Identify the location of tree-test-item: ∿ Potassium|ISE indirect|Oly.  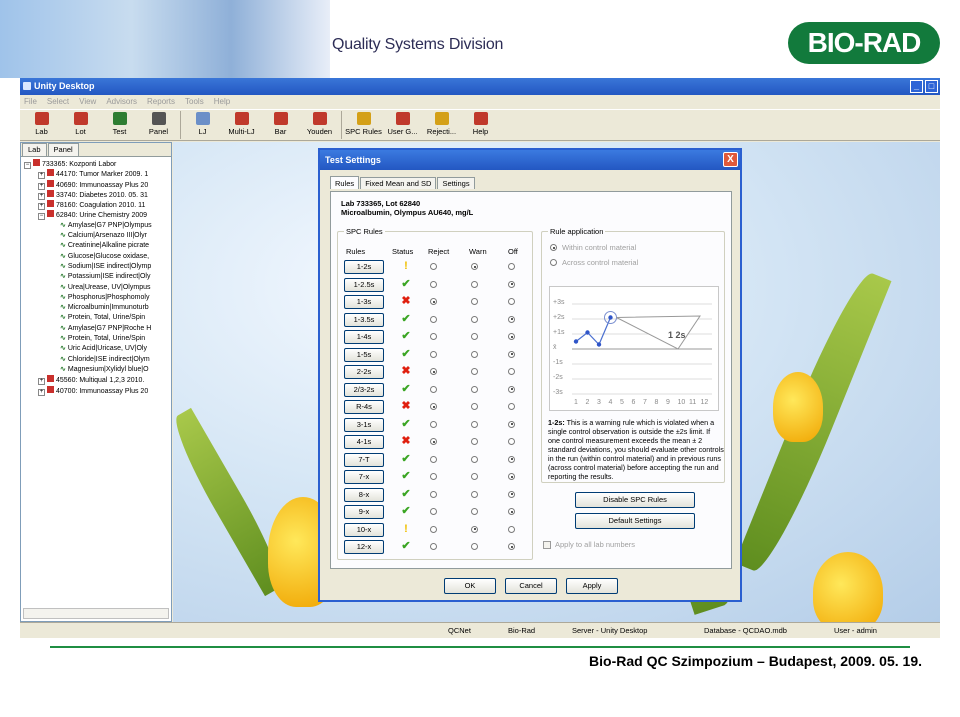
(97, 277).